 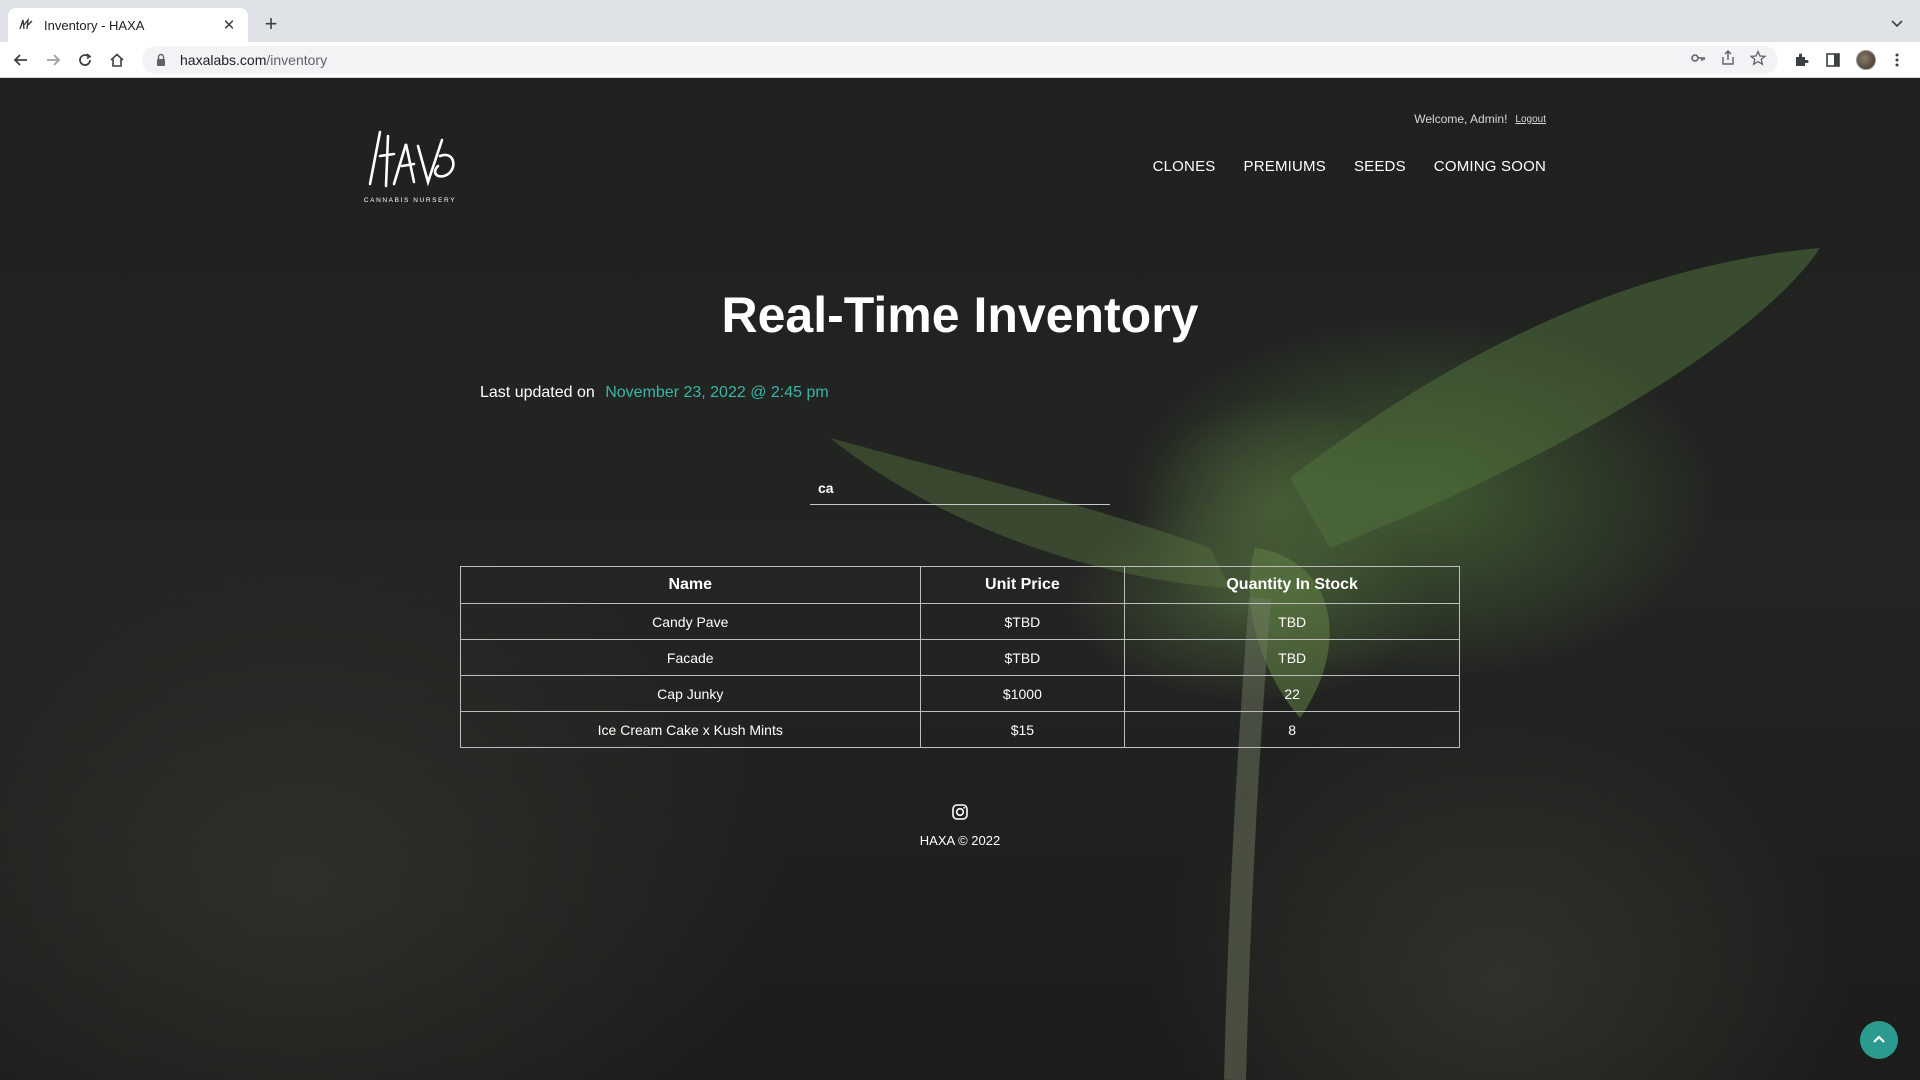 I want to click on browser-toolbar: haxalabs.com/inventory, so click(x=960, y=60).